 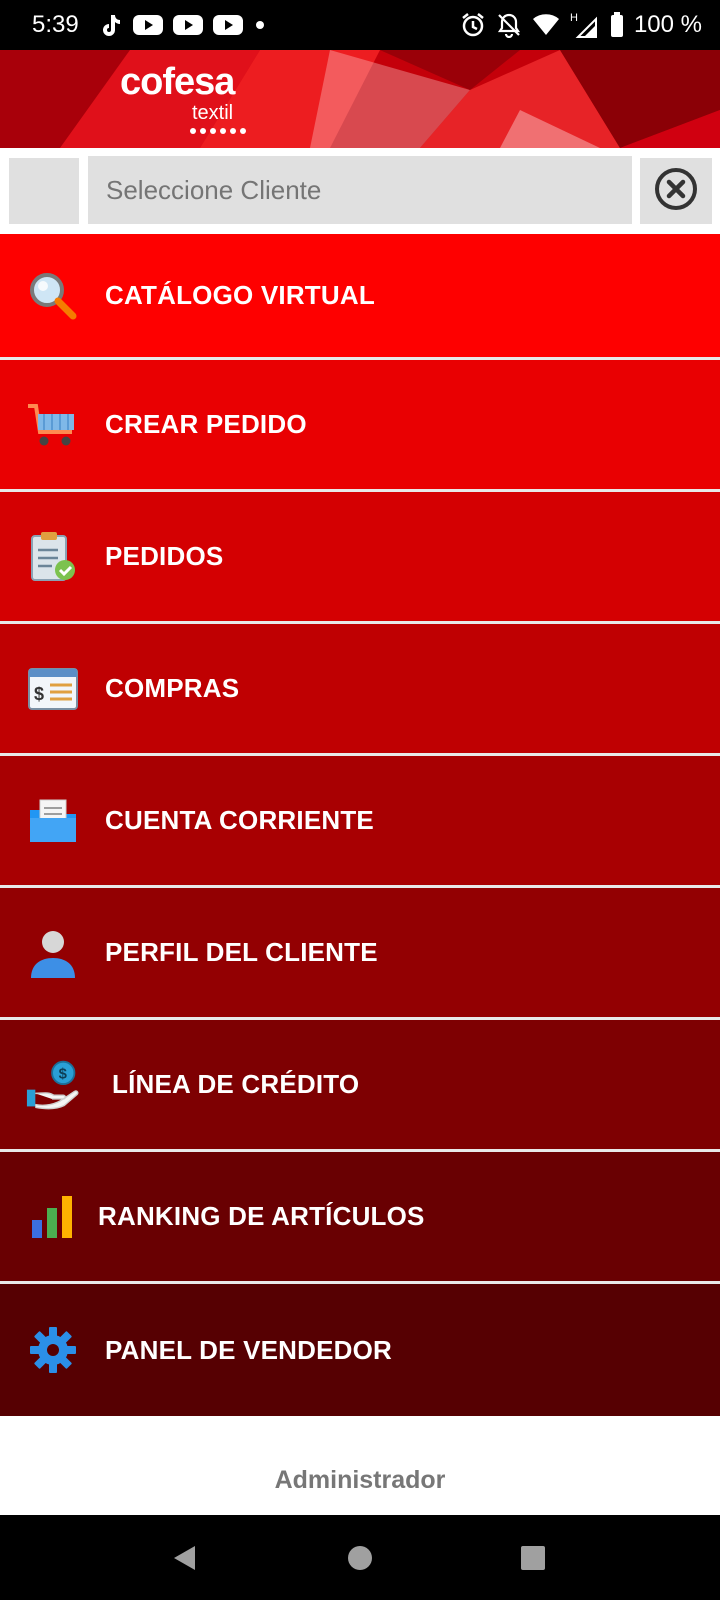 I want to click on client-search-button, so click(x=44, y=191).